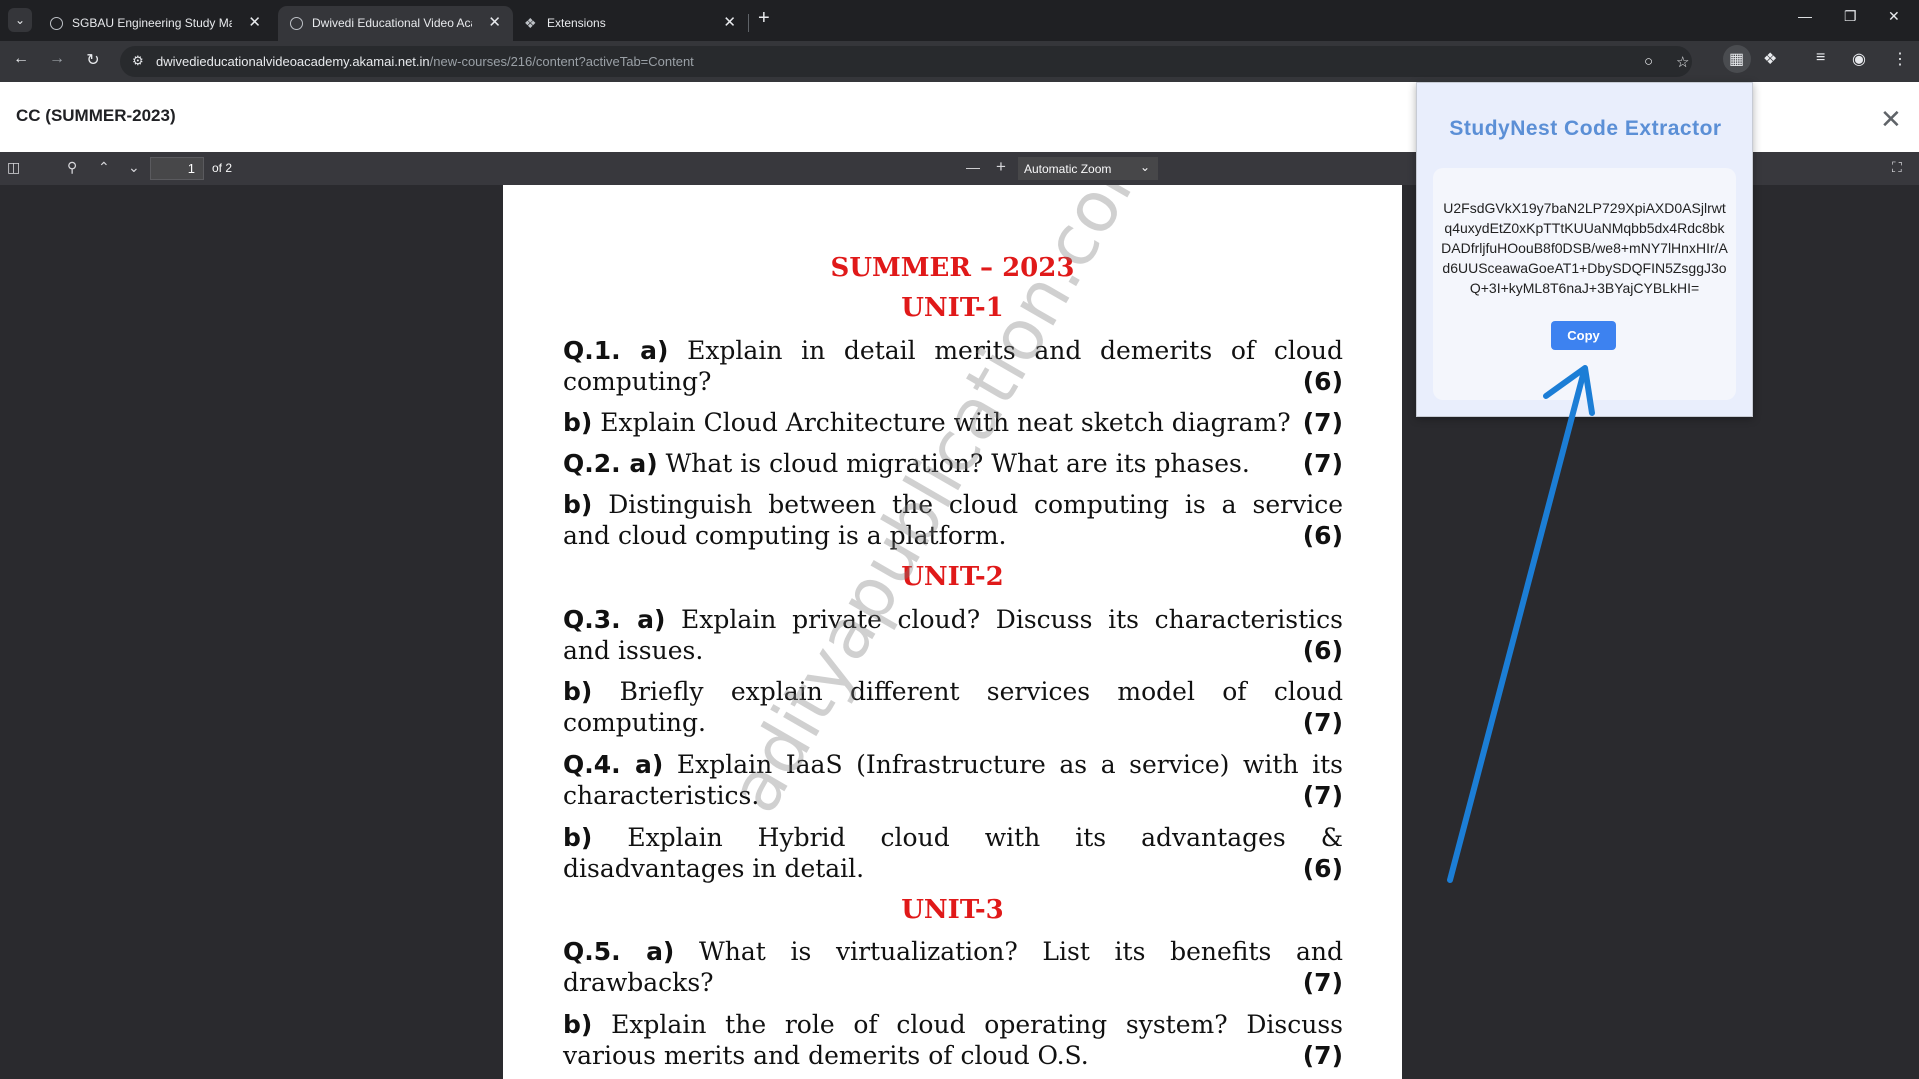 The image size is (1919, 1079). Describe the element at coordinates (953, 650) in the screenshot. I see `question-line: and issues. (6)` at that location.